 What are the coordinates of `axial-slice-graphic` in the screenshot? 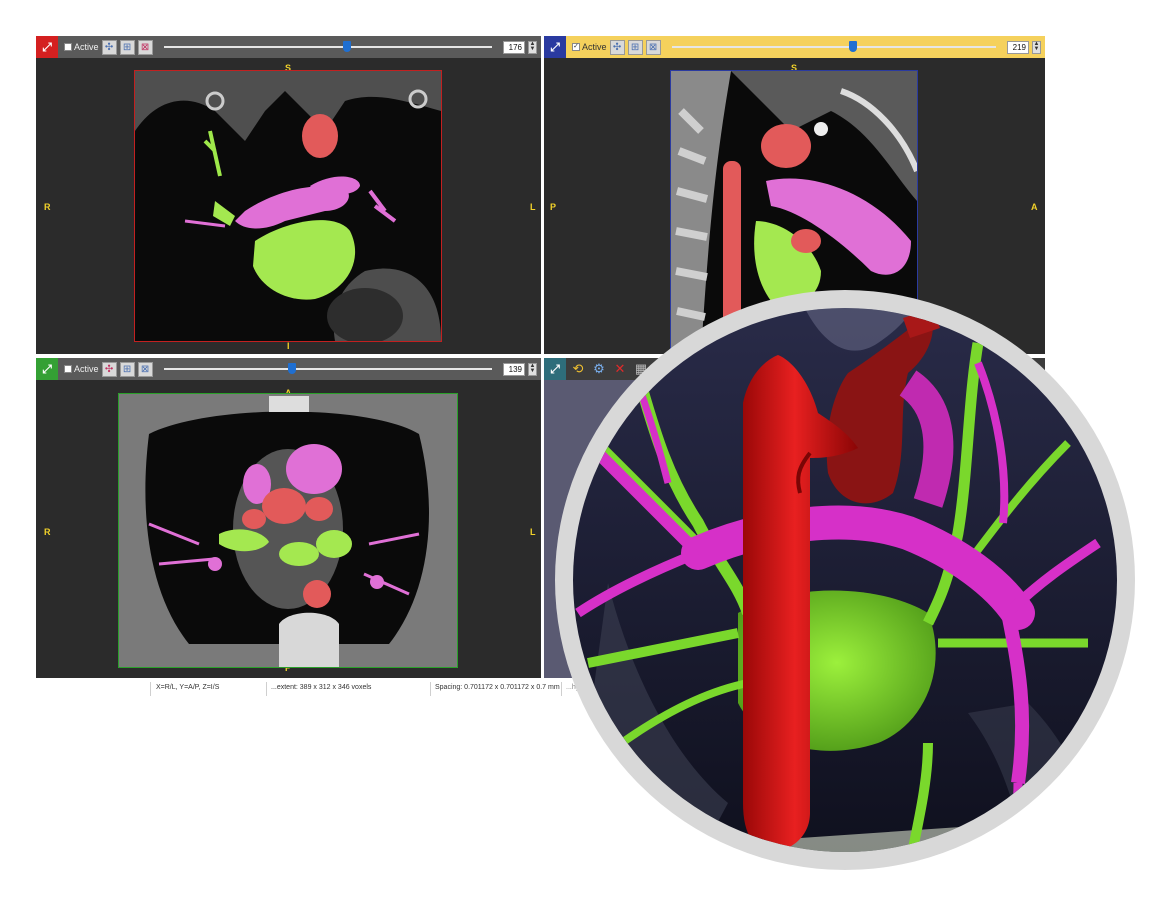 It's located at (288, 206).